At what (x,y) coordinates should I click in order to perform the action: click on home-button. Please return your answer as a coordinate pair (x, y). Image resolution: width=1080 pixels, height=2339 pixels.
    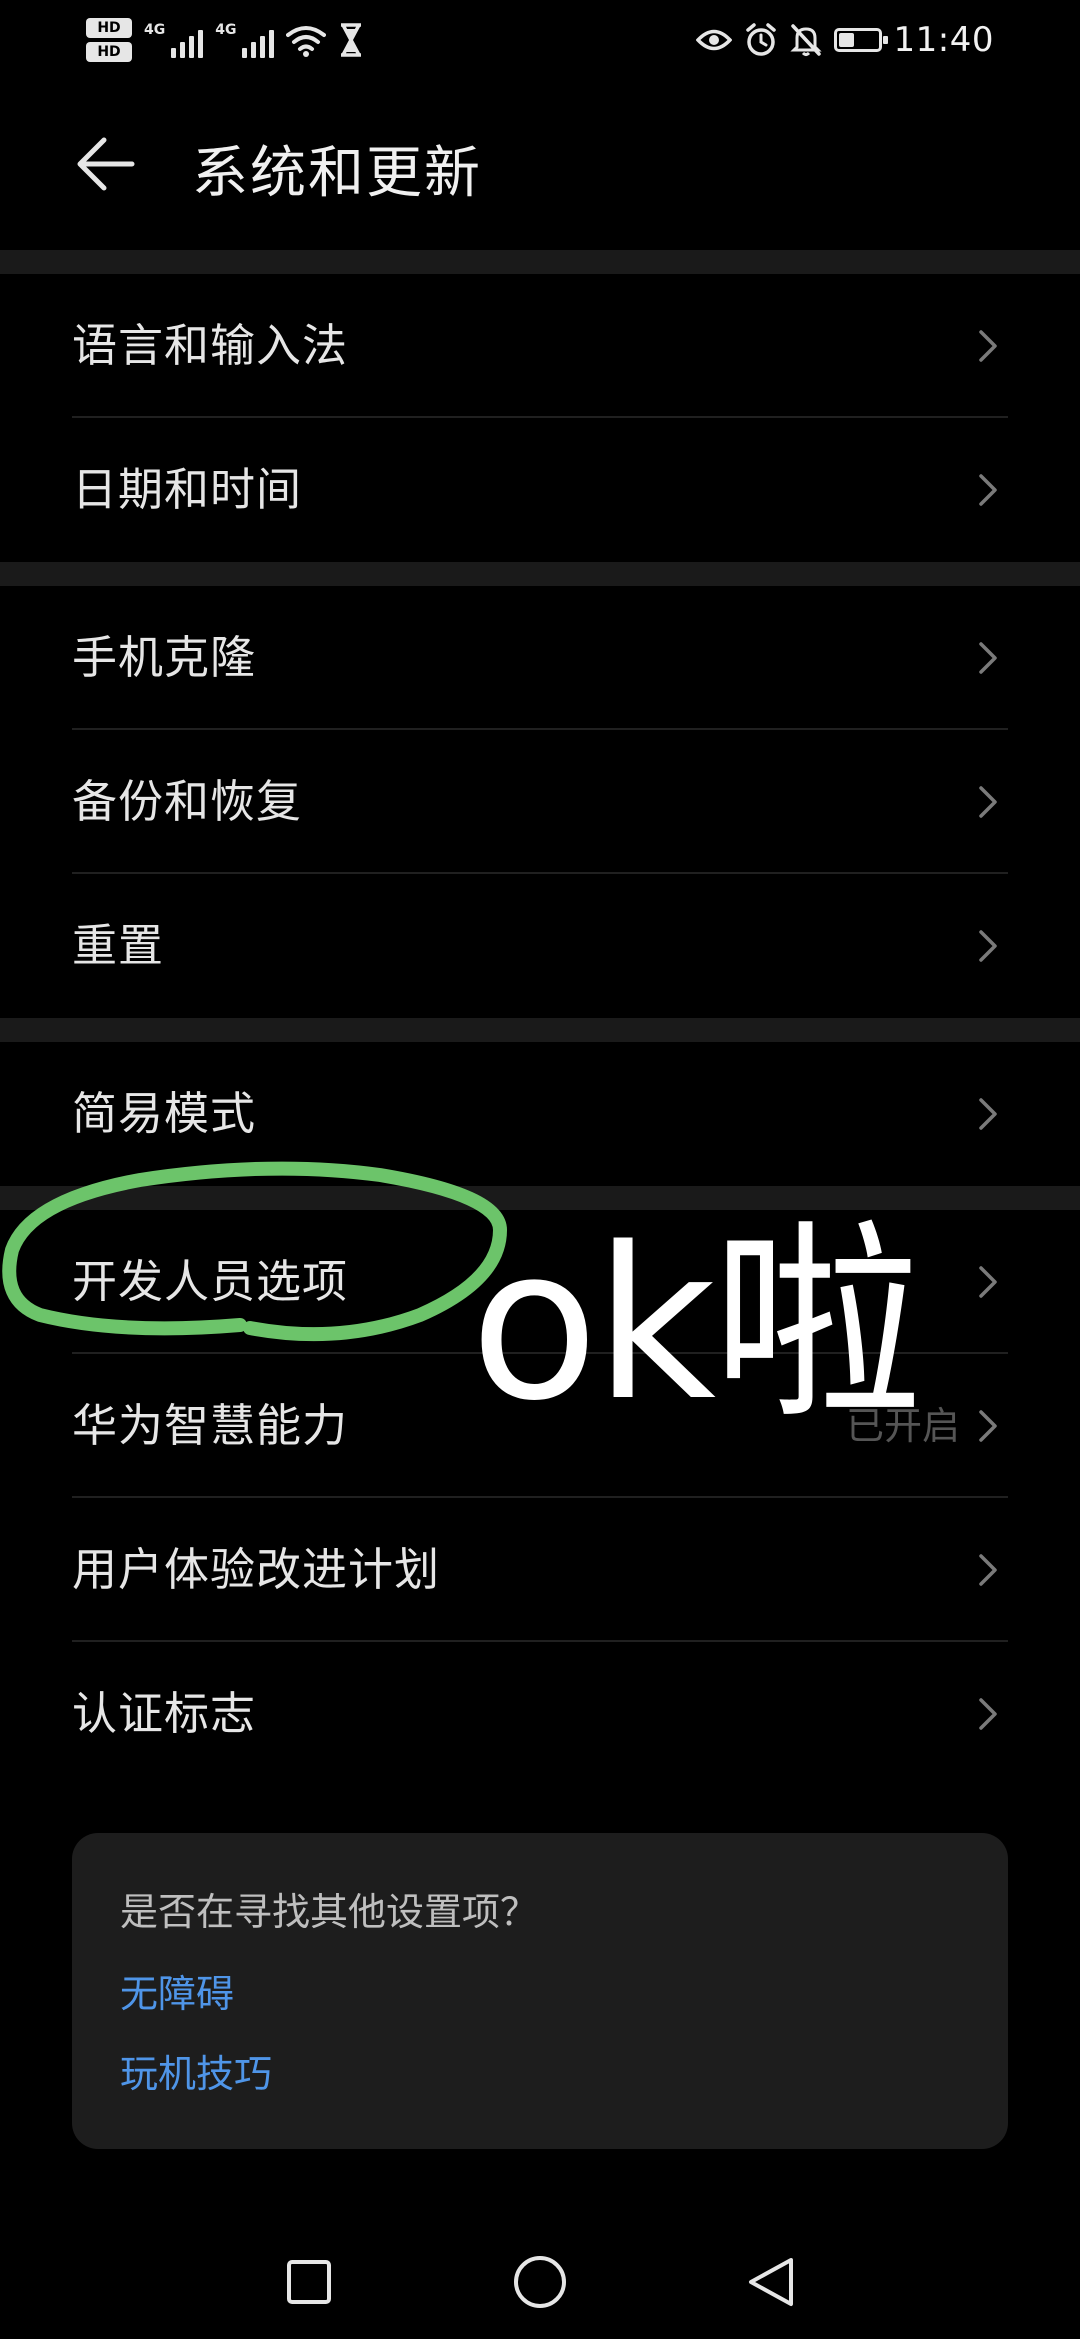
    Looking at the image, I should click on (540, 2282).